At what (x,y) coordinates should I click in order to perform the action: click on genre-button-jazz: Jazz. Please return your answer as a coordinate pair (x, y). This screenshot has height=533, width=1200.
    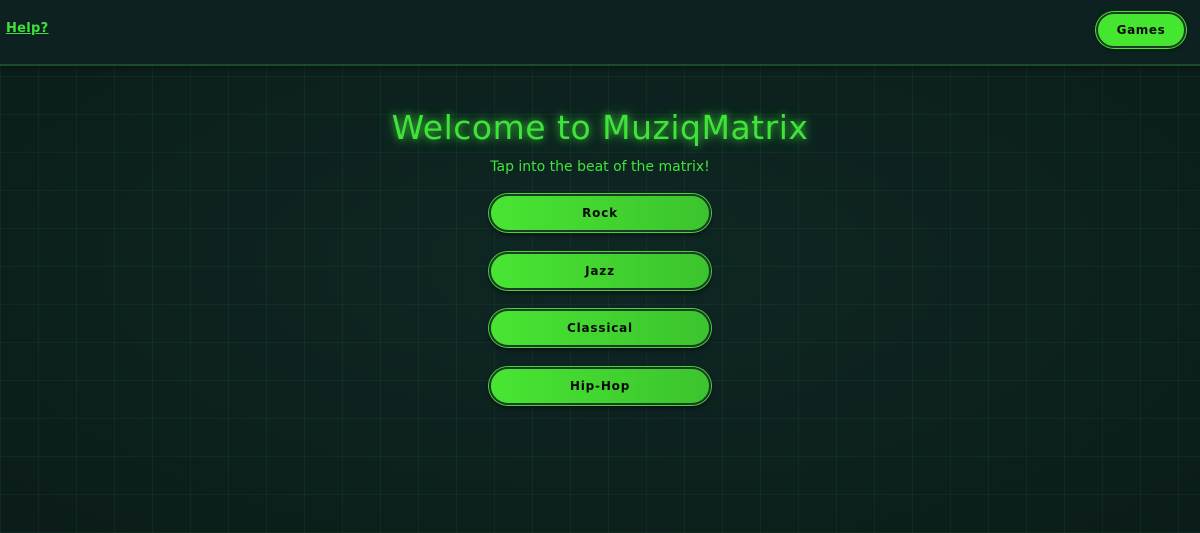
    Looking at the image, I should click on (600, 270).